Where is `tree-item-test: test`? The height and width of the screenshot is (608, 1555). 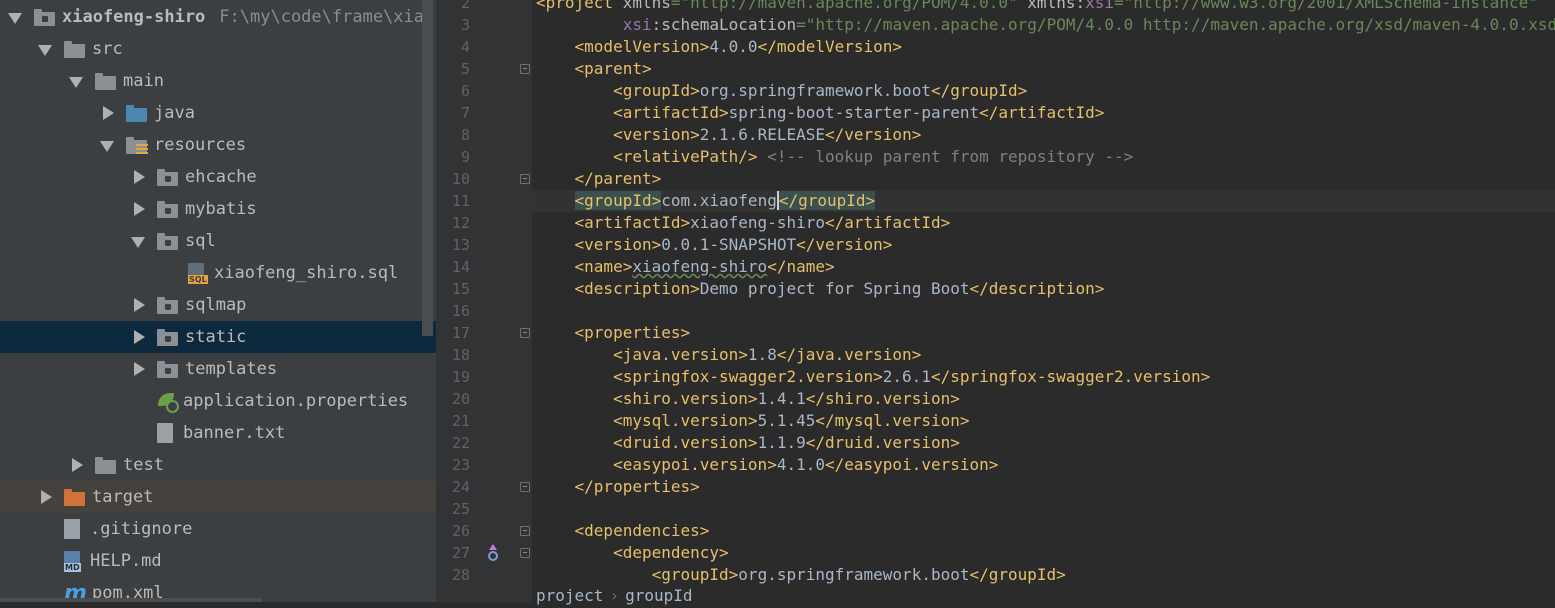
tree-item-test: test is located at coordinates (218, 465).